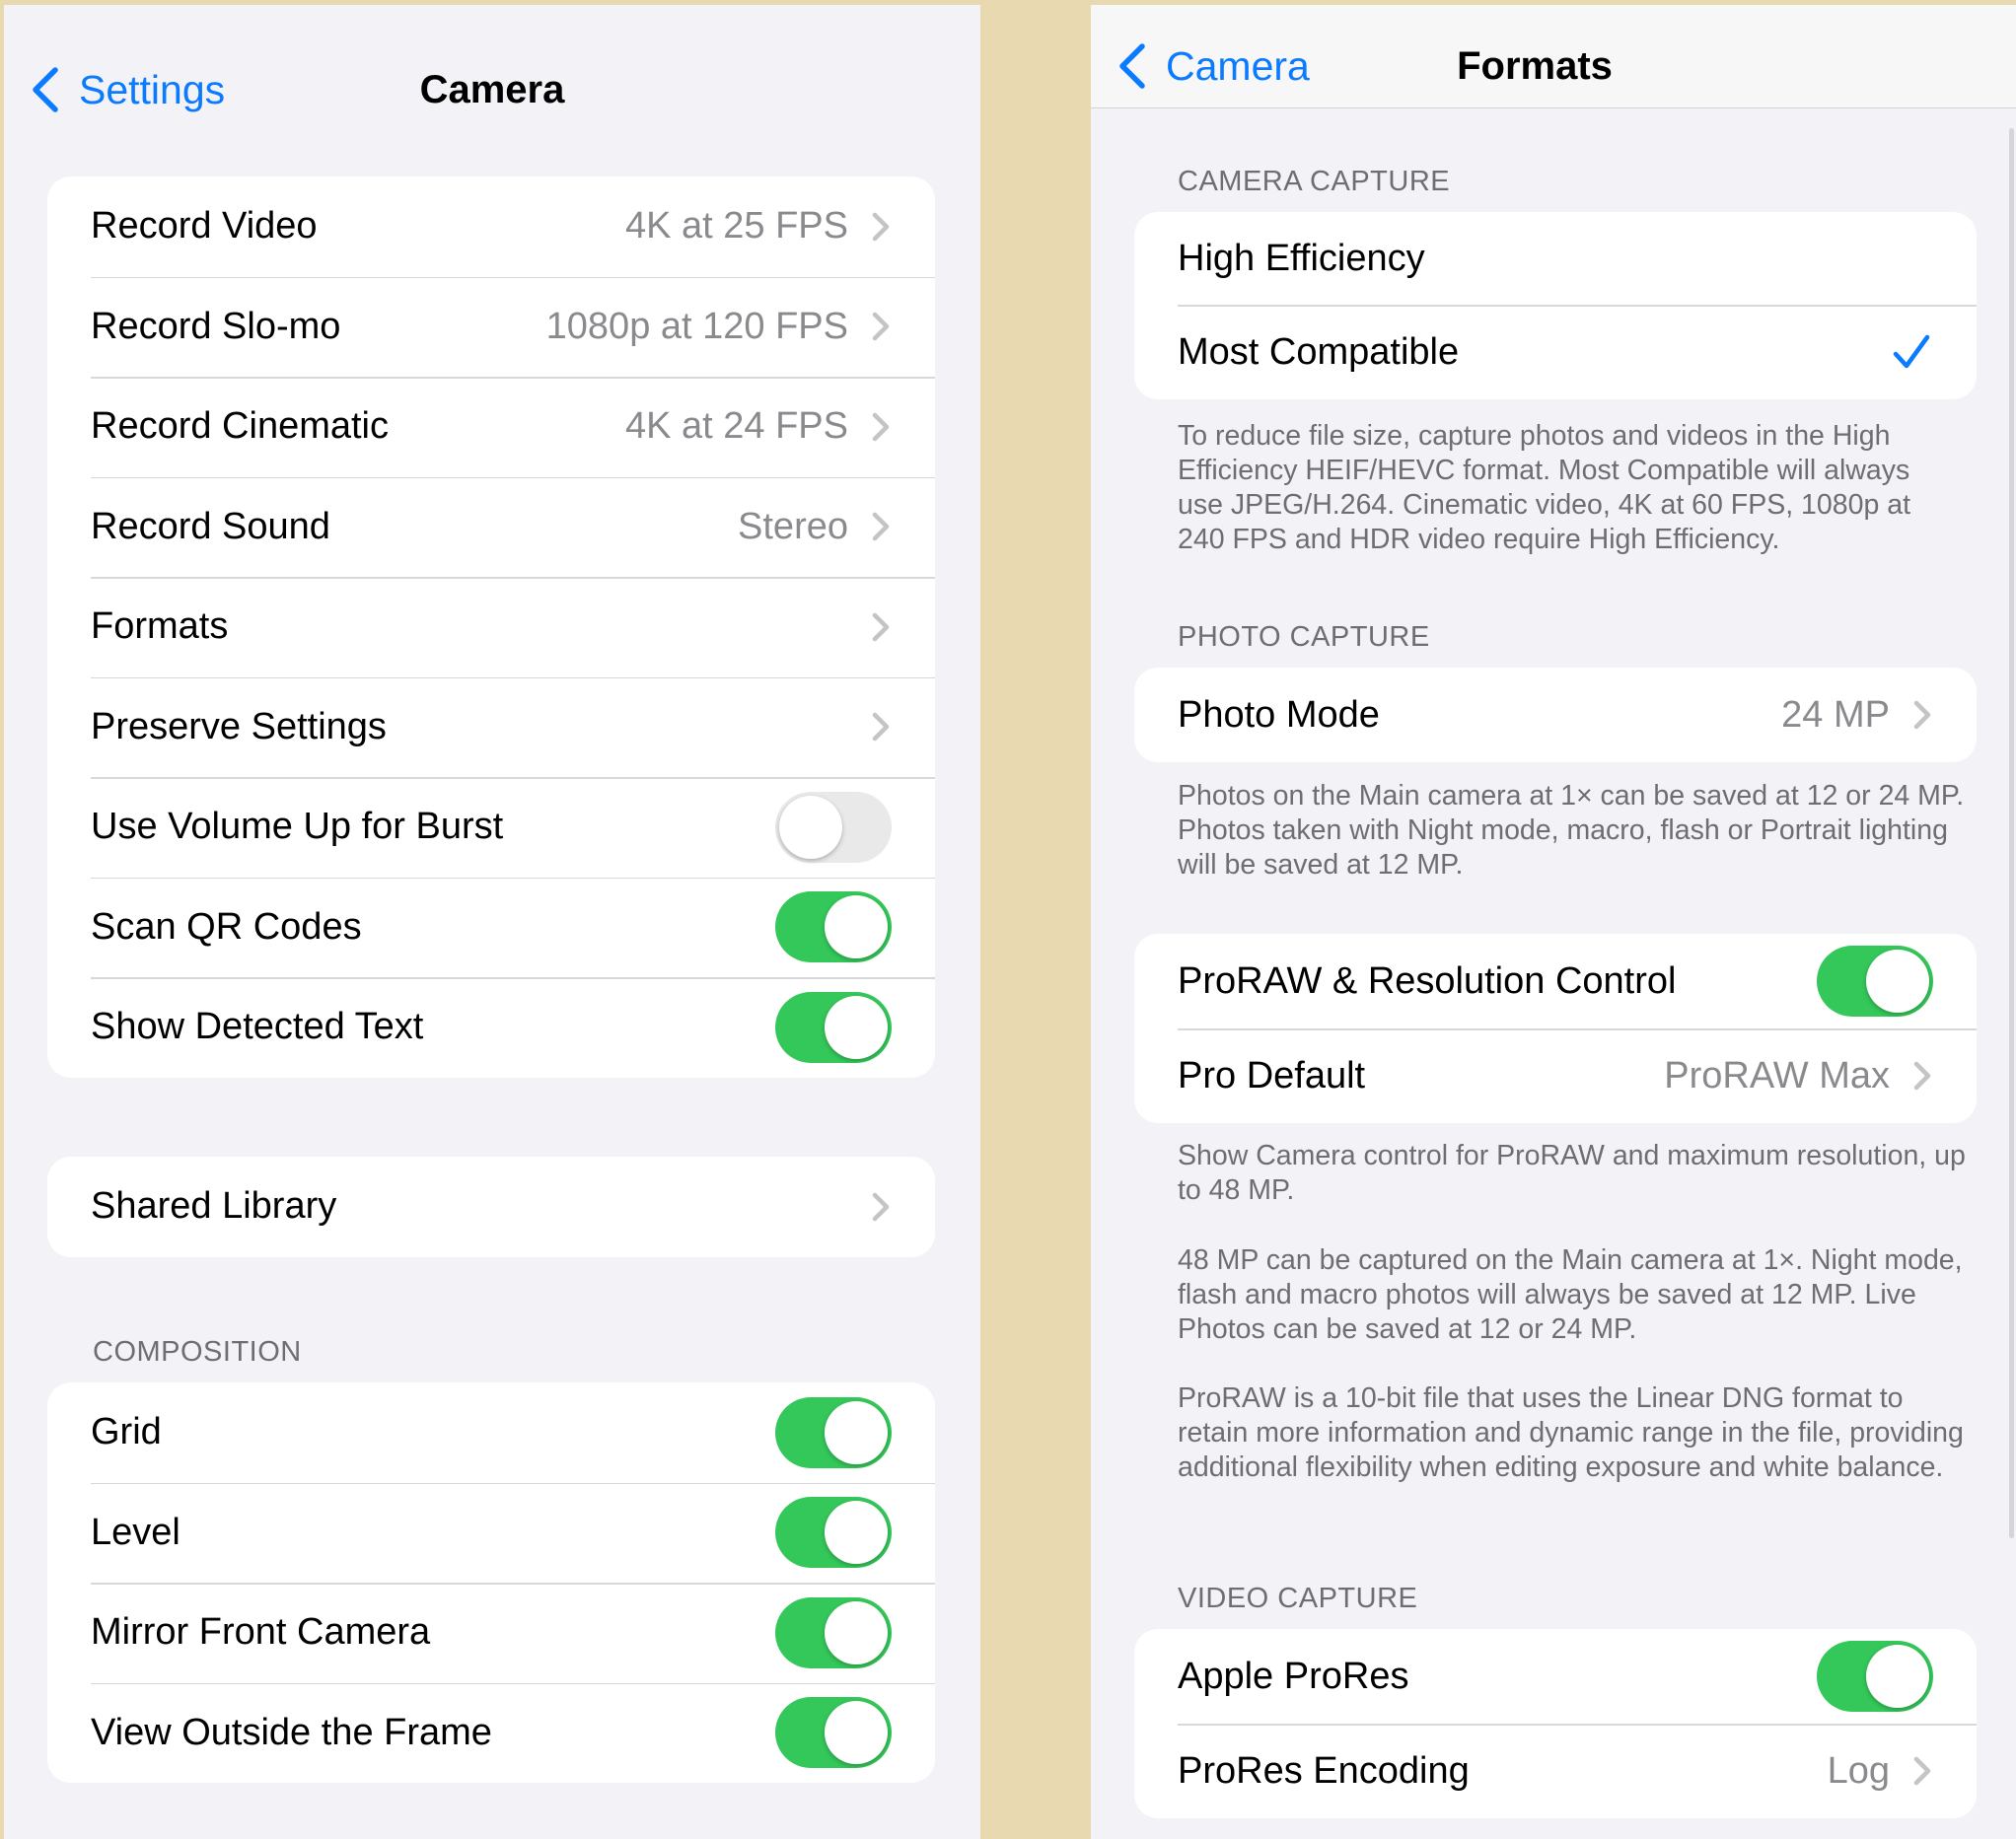 This screenshot has width=2016, height=1839. Describe the element at coordinates (491, 427) in the screenshot. I see `row-record-cinematic: Record Cinematic 4K at 24 FPS` at that location.